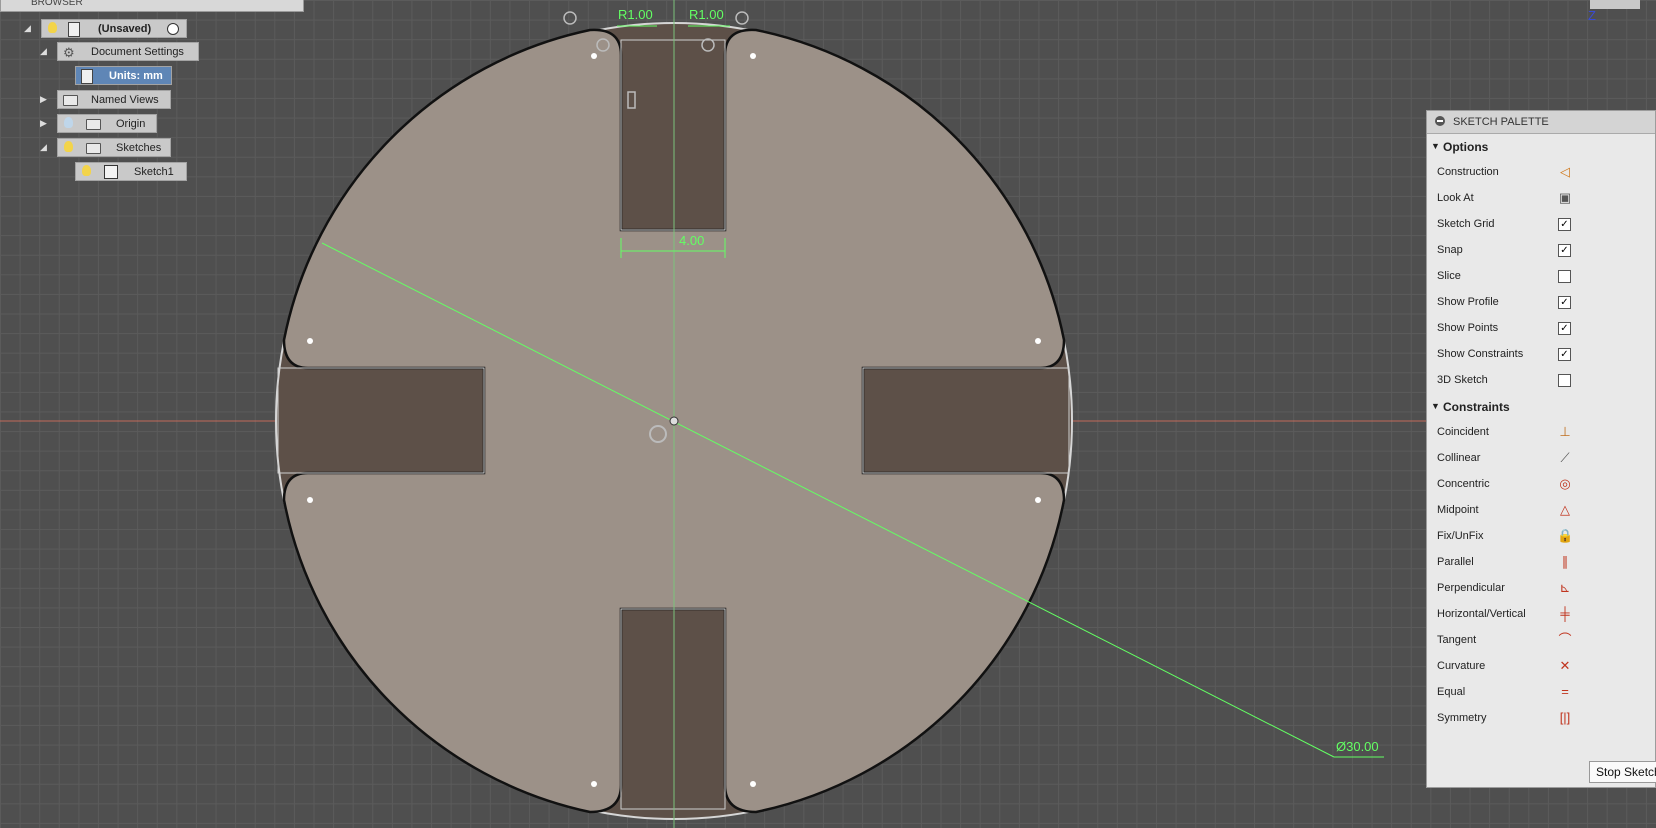 Image resolution: width=1656 pixels, height=828 pixels. Describe the element at coordinates (1541, 381) in the screenshot. I see `palette-row-3d-sketch: 3D Sketch` at that location.